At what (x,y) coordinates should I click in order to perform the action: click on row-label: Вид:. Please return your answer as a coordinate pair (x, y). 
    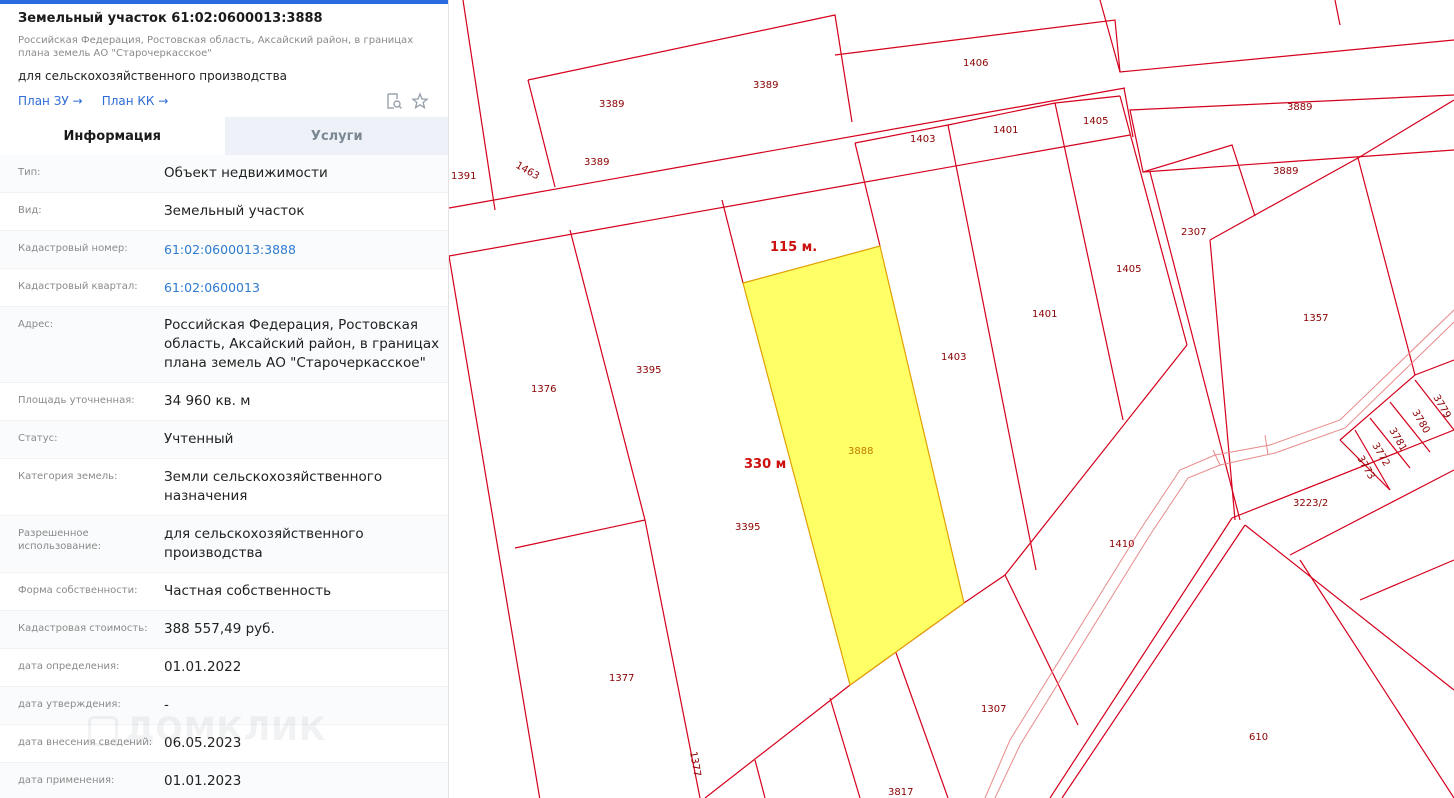
    Looking at the image, I should click on (30, 210).